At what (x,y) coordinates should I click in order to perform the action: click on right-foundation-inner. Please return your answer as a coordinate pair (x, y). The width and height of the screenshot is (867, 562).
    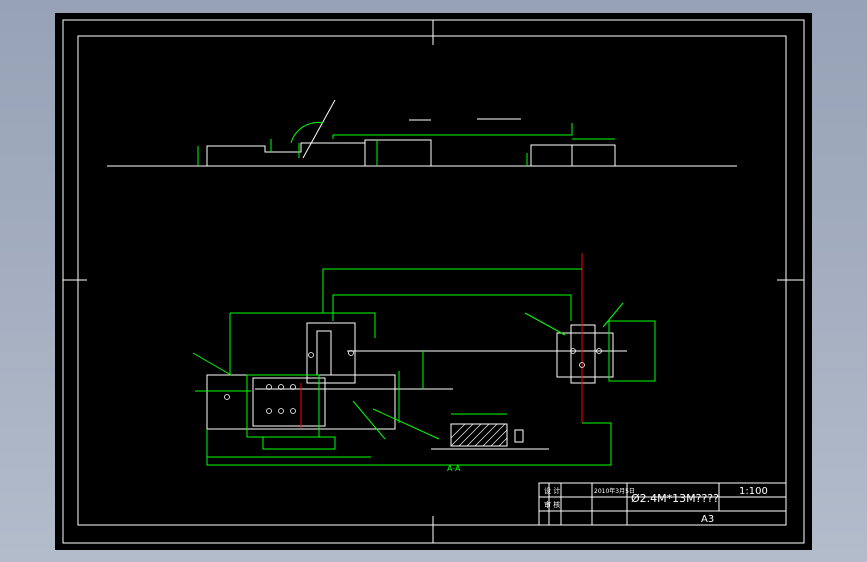
    Looking at the image, I should click on (583, 354).